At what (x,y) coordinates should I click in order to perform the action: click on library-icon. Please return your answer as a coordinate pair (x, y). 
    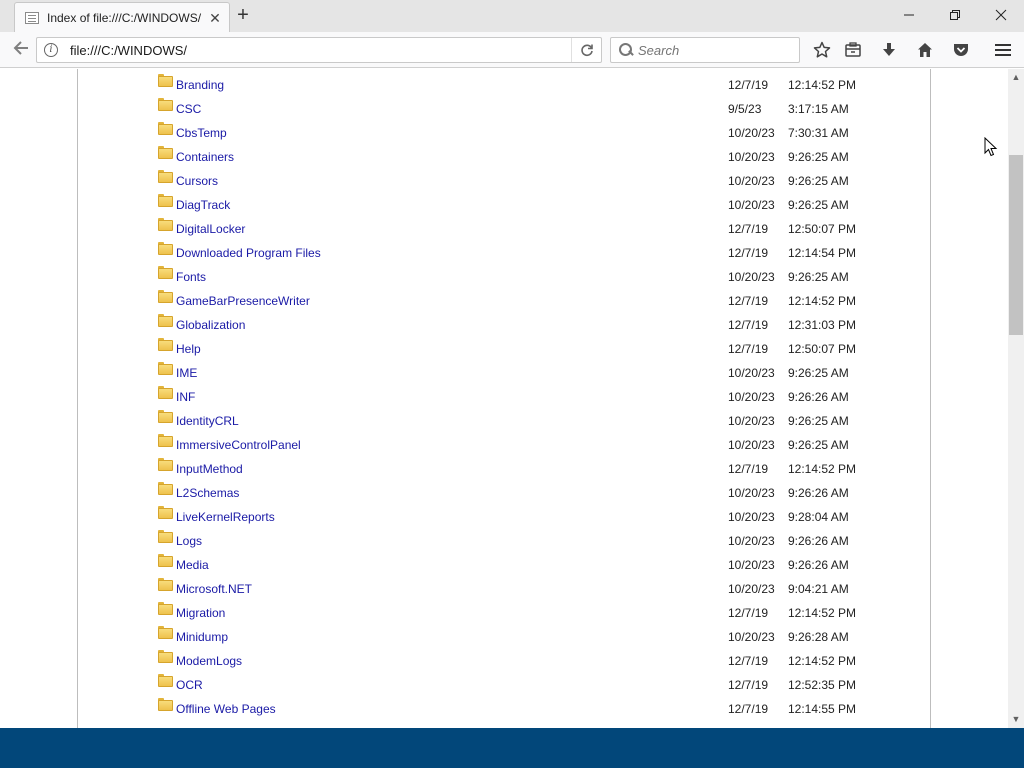
    Looking at the image, I should click on (853, 50).